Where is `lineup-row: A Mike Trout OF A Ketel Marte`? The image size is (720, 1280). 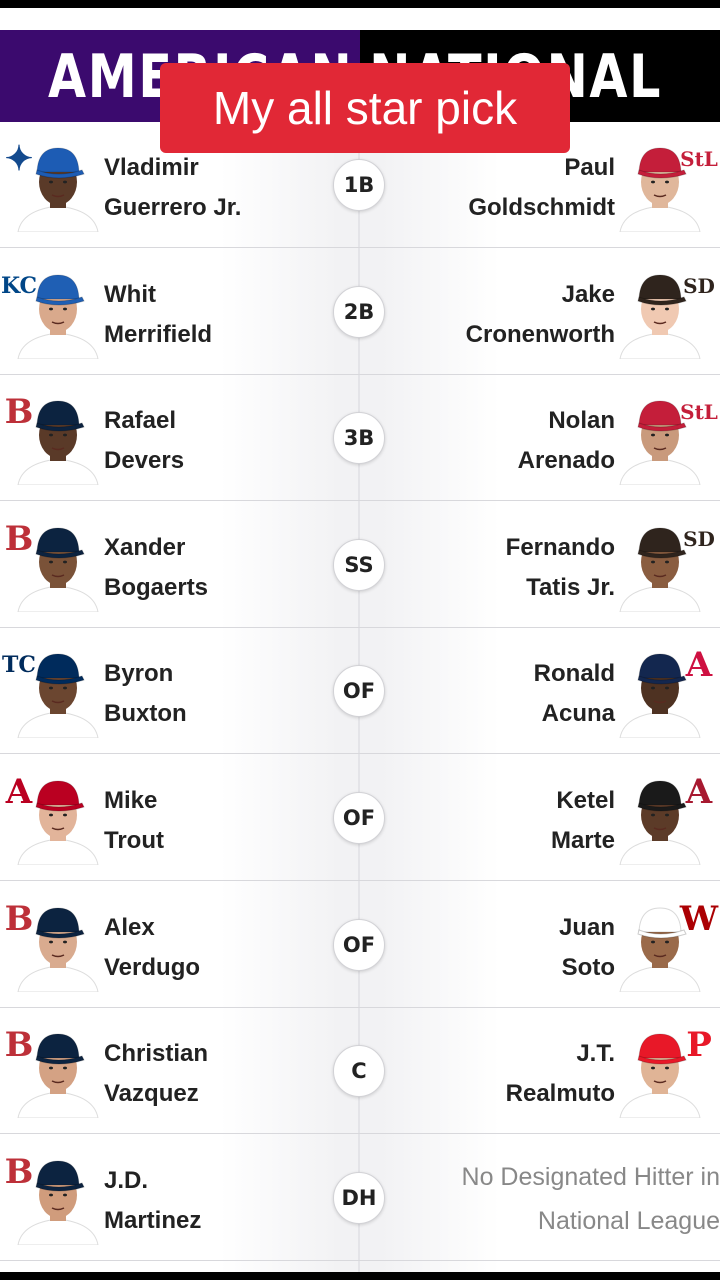
lineup-row: A Mike Trout OF A Ketel Marte is located at coordinates (360, 818).